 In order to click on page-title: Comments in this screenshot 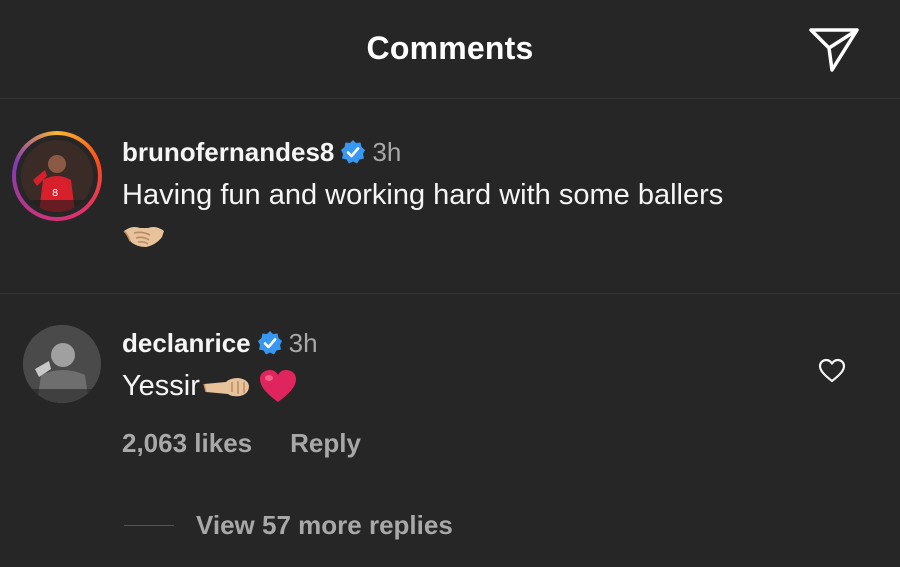, I will do `click(450, 48)`.